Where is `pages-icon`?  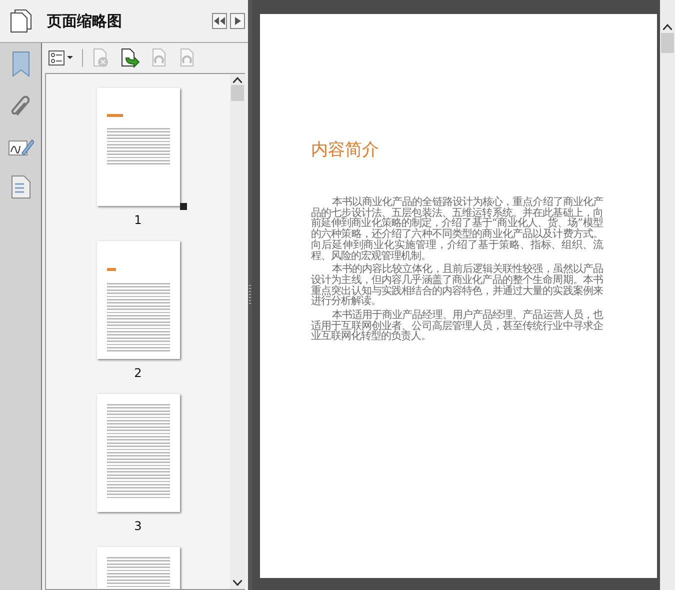 pages-icon is located at coordinates (21, 21).